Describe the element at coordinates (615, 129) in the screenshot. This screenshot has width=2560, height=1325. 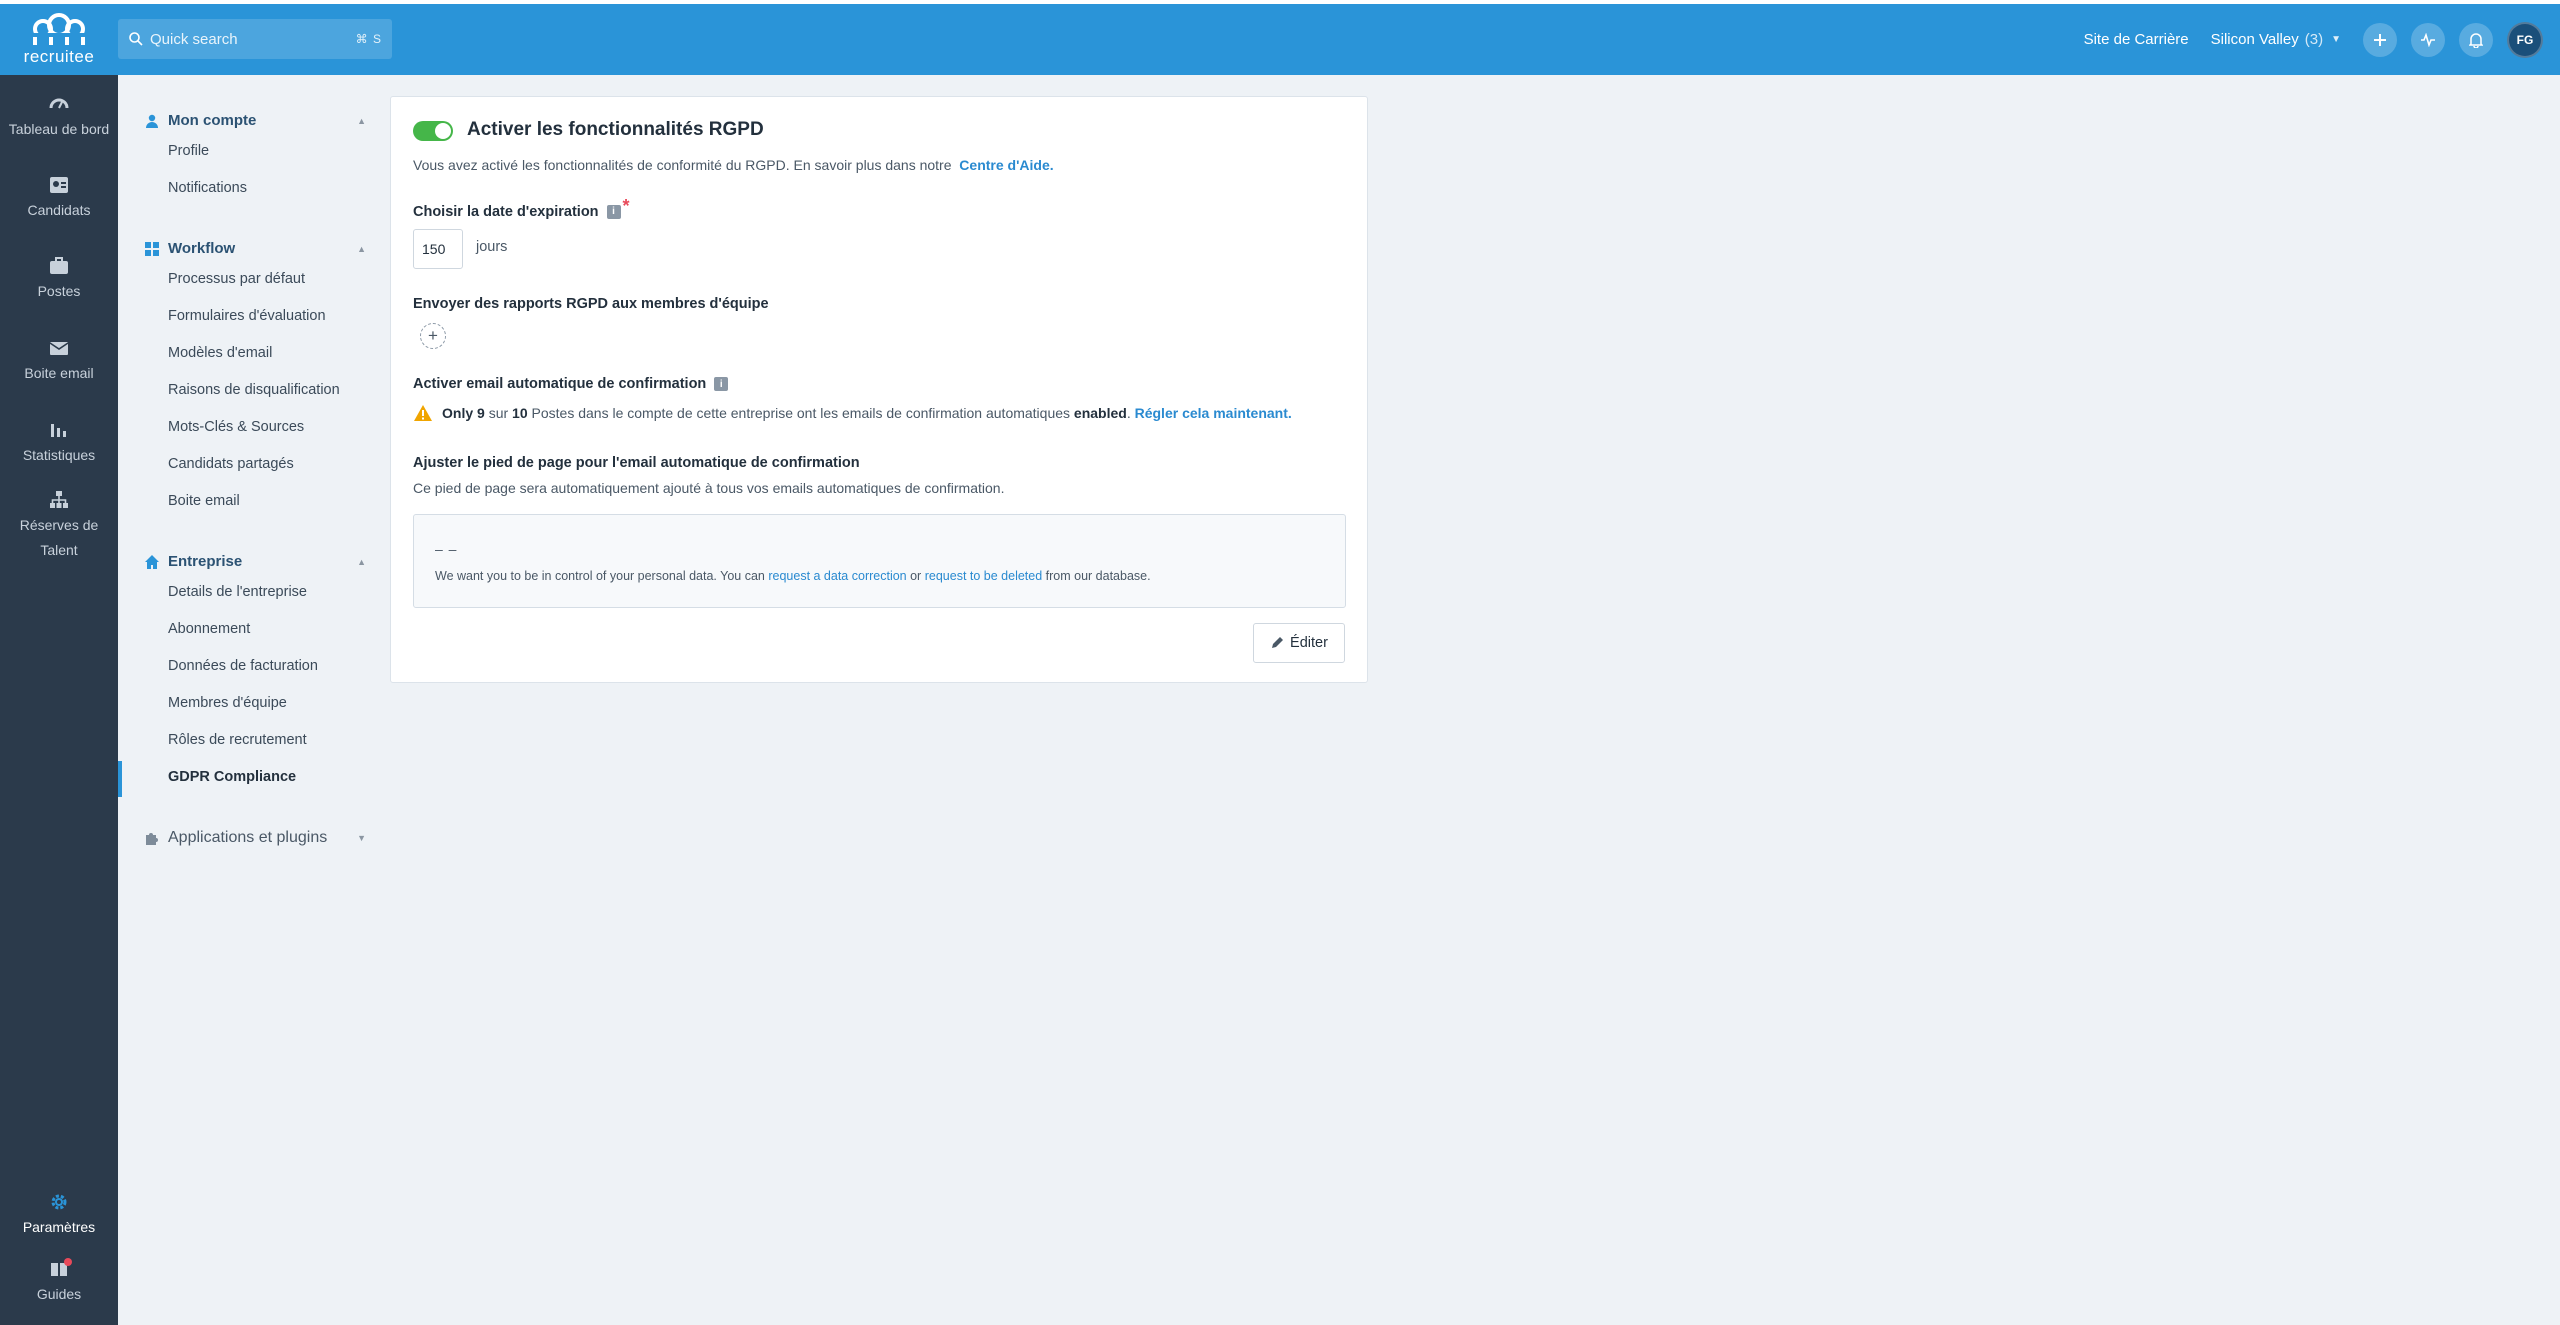
I see `page-title: Activer les fonctionnalités RGPD` at that location.